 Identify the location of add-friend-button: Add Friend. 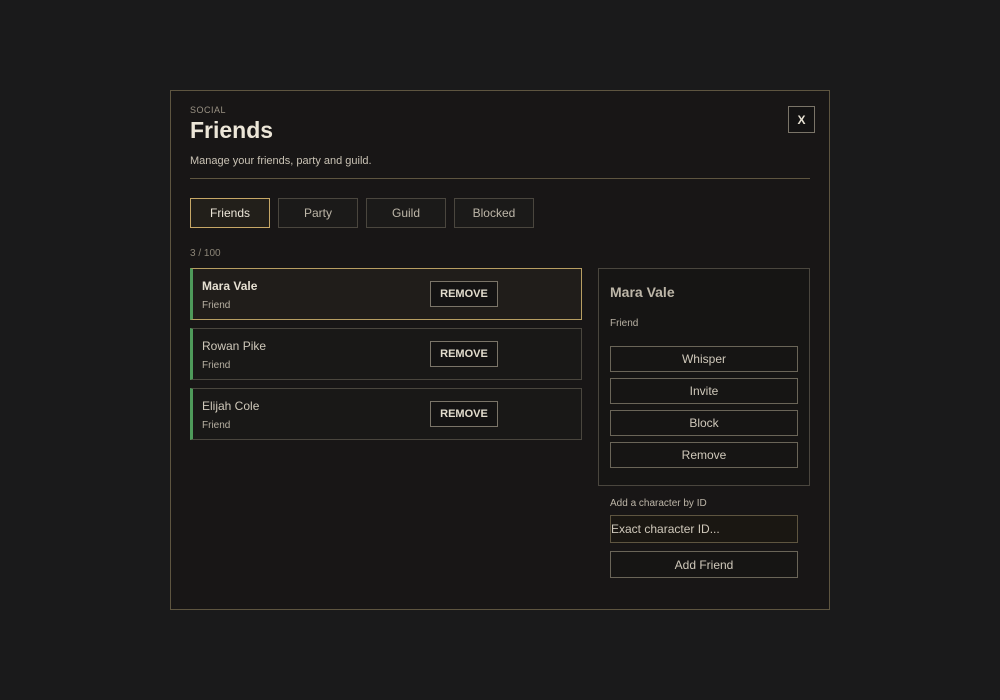
(704, 564).